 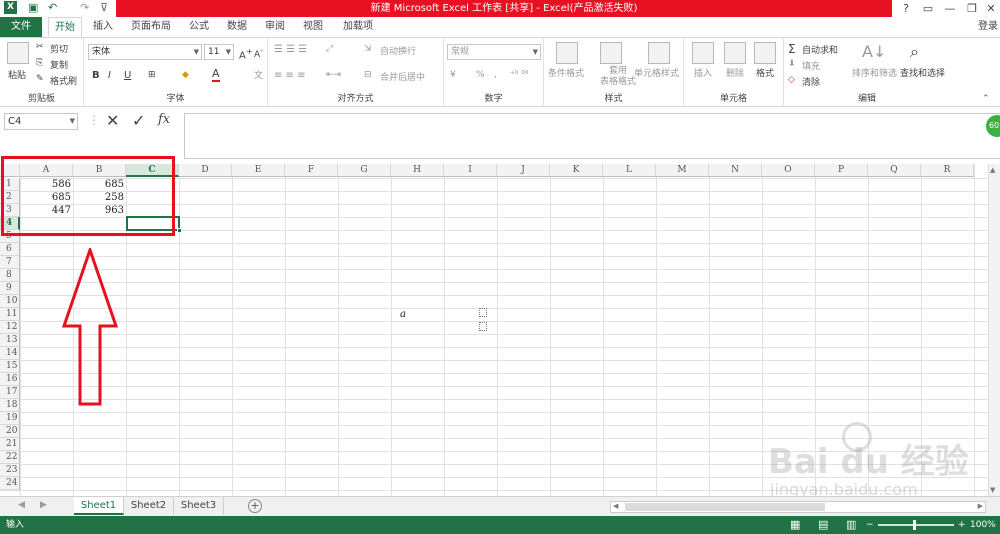 I want to click on undo-icon: ↶, so click(x=52, y=7).